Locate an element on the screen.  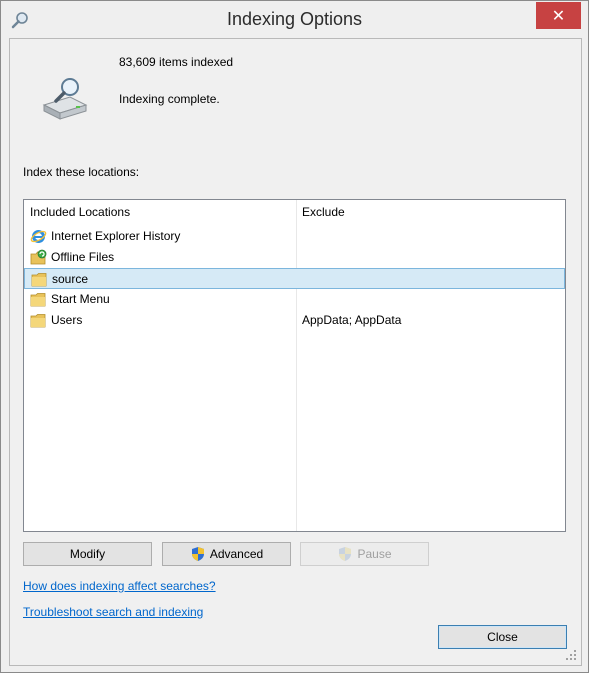
list-item: Internet Explorer History is located at coordinates (294, 236).